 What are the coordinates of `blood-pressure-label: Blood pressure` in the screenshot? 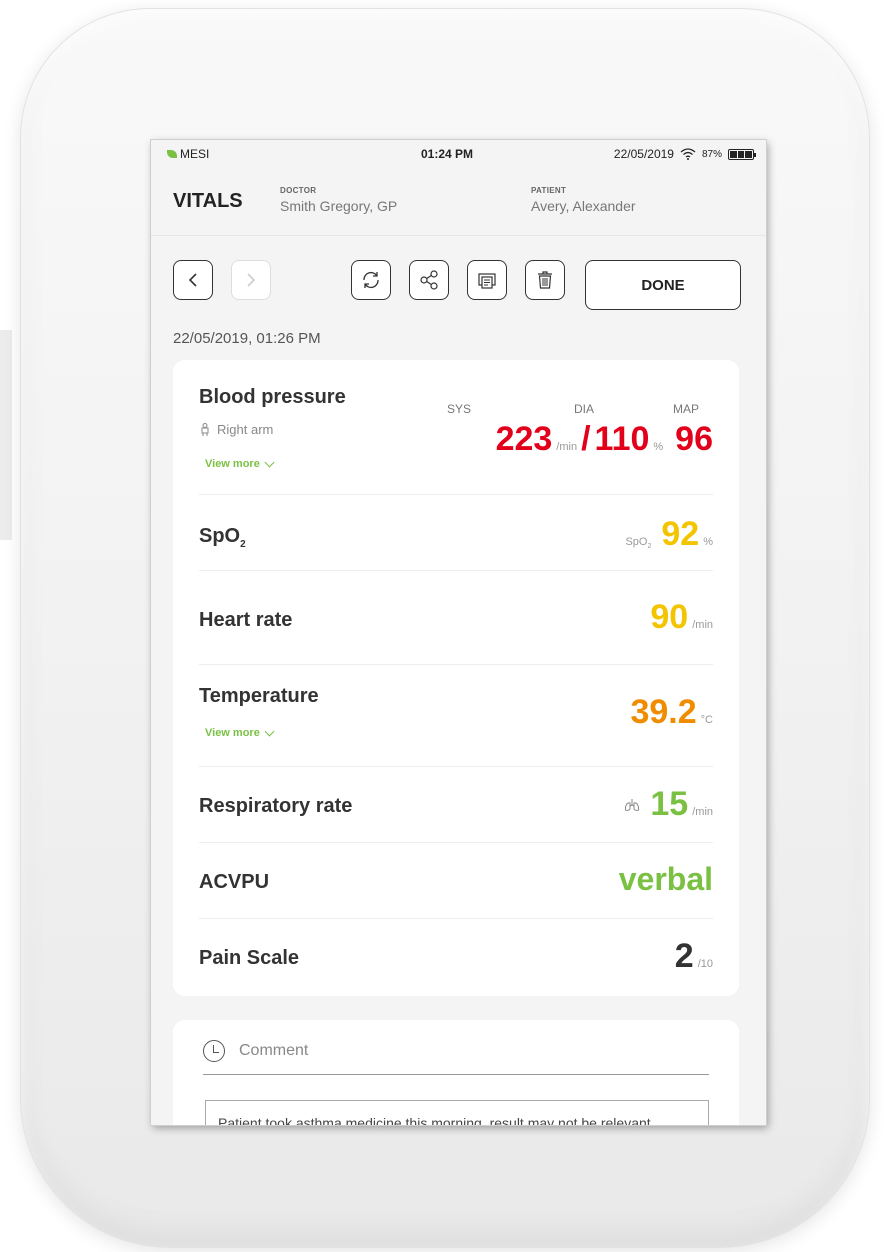 It's located at (272, 397).